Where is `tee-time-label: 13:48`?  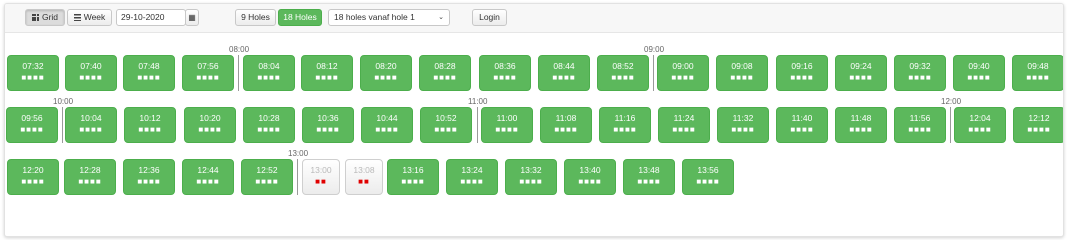 tee-time-label: 13:48 is located at coordinates (649, 170).